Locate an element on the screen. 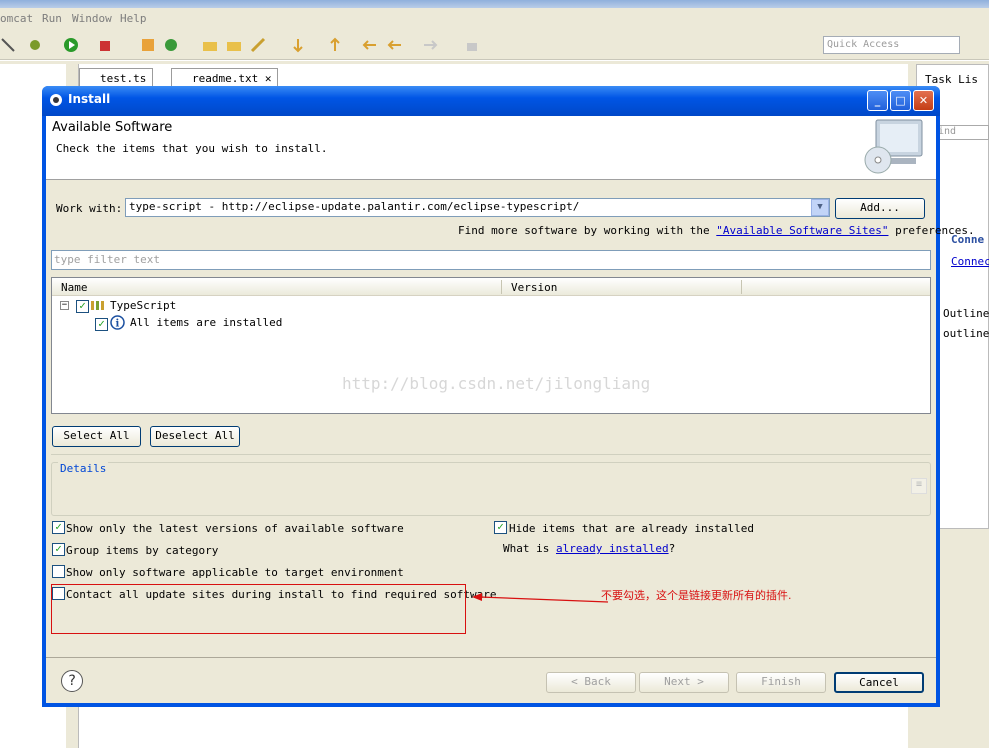 The image size is (989, 748). bottom-divider is located at coordinates (491, 657).